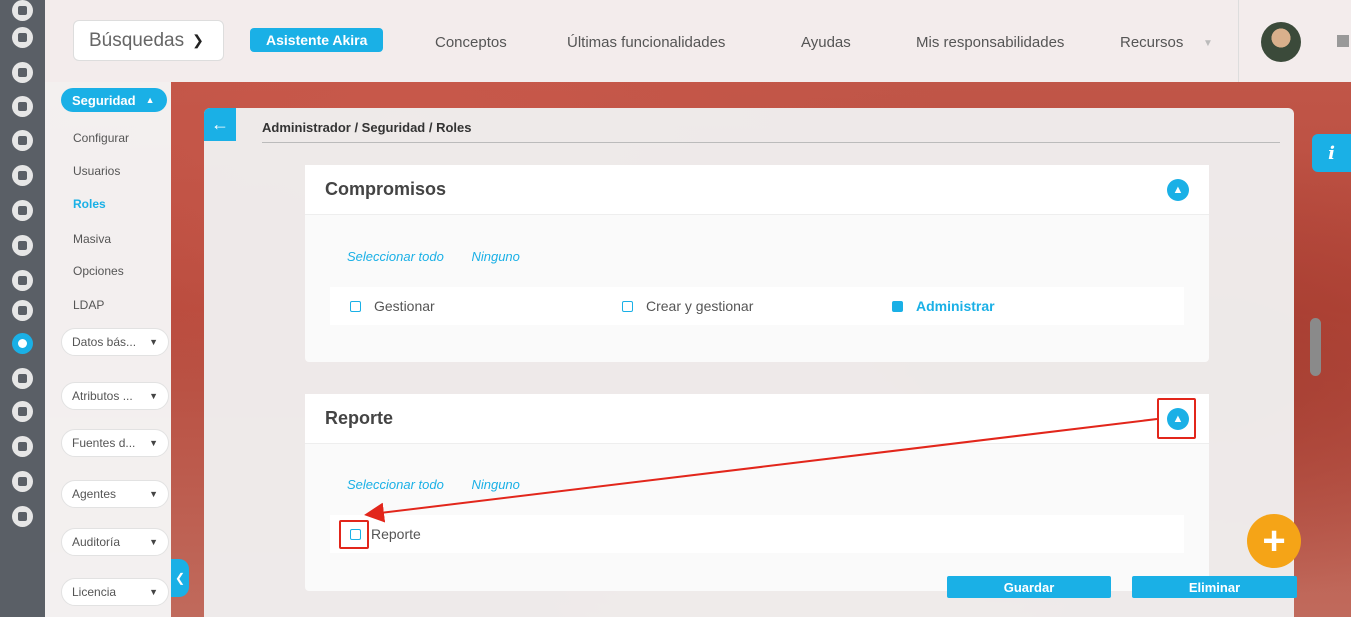 The height and width of the screenshot is (617, 1351). What do you see at coordinates (94, 494) in the screenshot?
I see `sidebar-group-label: Agentes` at bounding box center [94, 494].